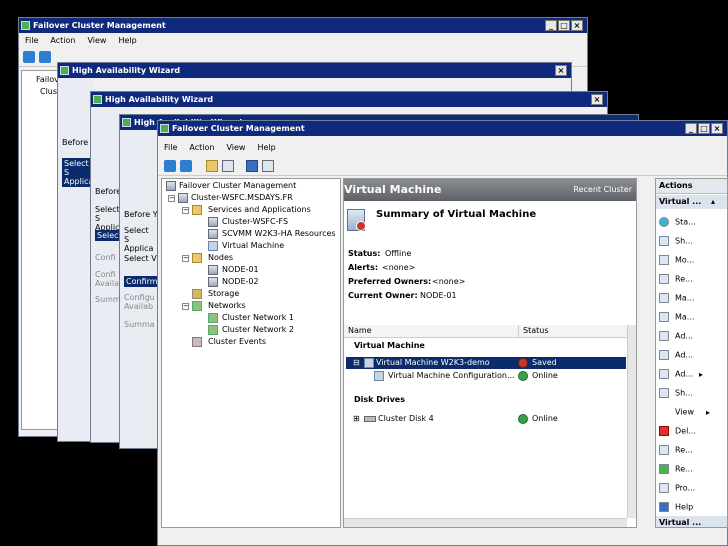 The image size is (728, 546). What do you see at coordinates (259, 210) in the screenshot?
I see `tree-services: Services and Applications` at bounding box center [259, 210].